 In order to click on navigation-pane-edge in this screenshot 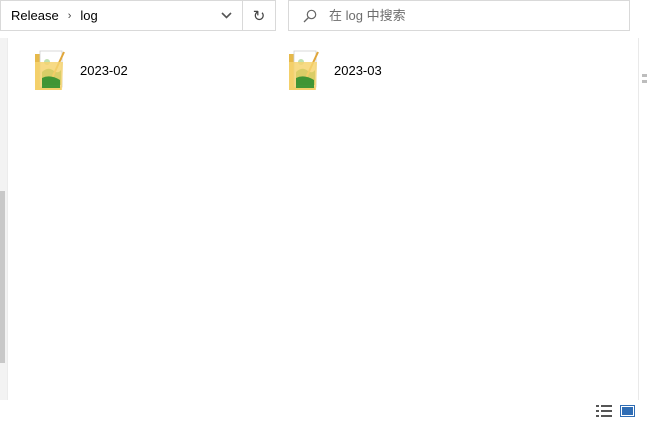, I will do `click(4, 219)`.